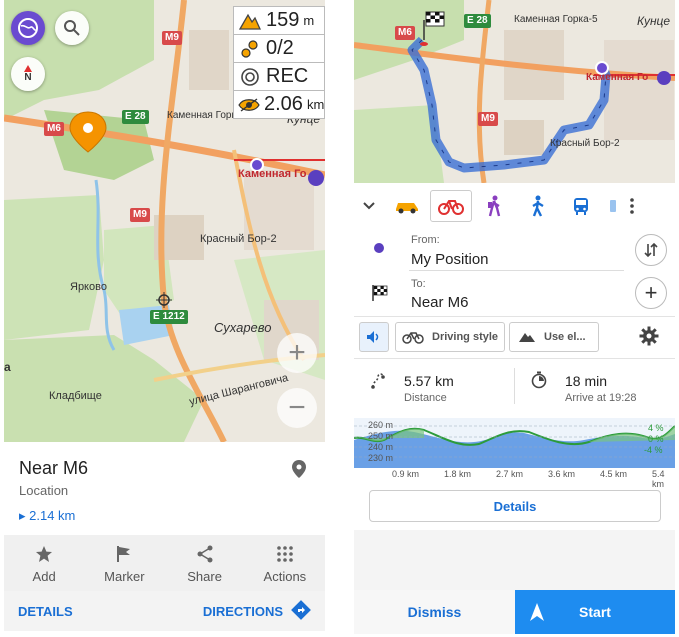  Describe the element at coordinates (44, 554) in the screenshot. I see `star-icon` at that location.